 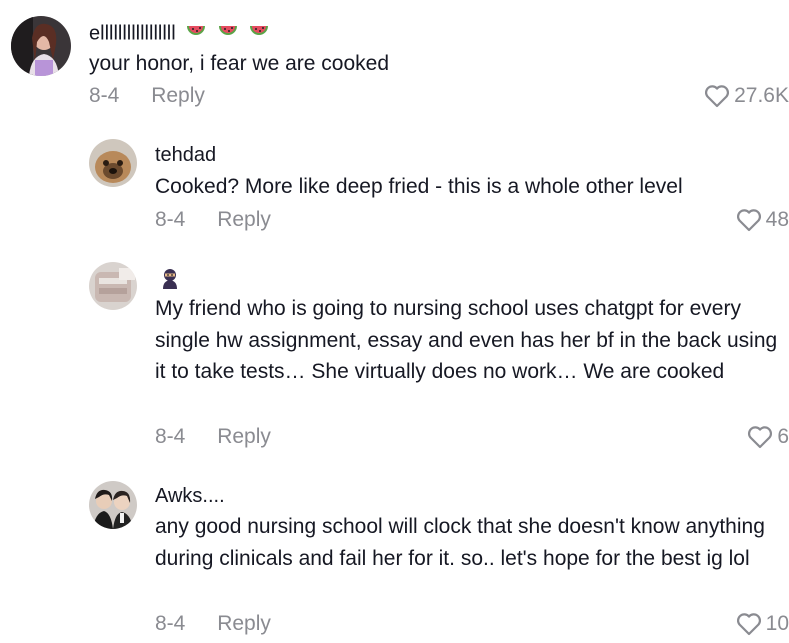 I want to click on like-button: 48, so click(x=762, y=220).